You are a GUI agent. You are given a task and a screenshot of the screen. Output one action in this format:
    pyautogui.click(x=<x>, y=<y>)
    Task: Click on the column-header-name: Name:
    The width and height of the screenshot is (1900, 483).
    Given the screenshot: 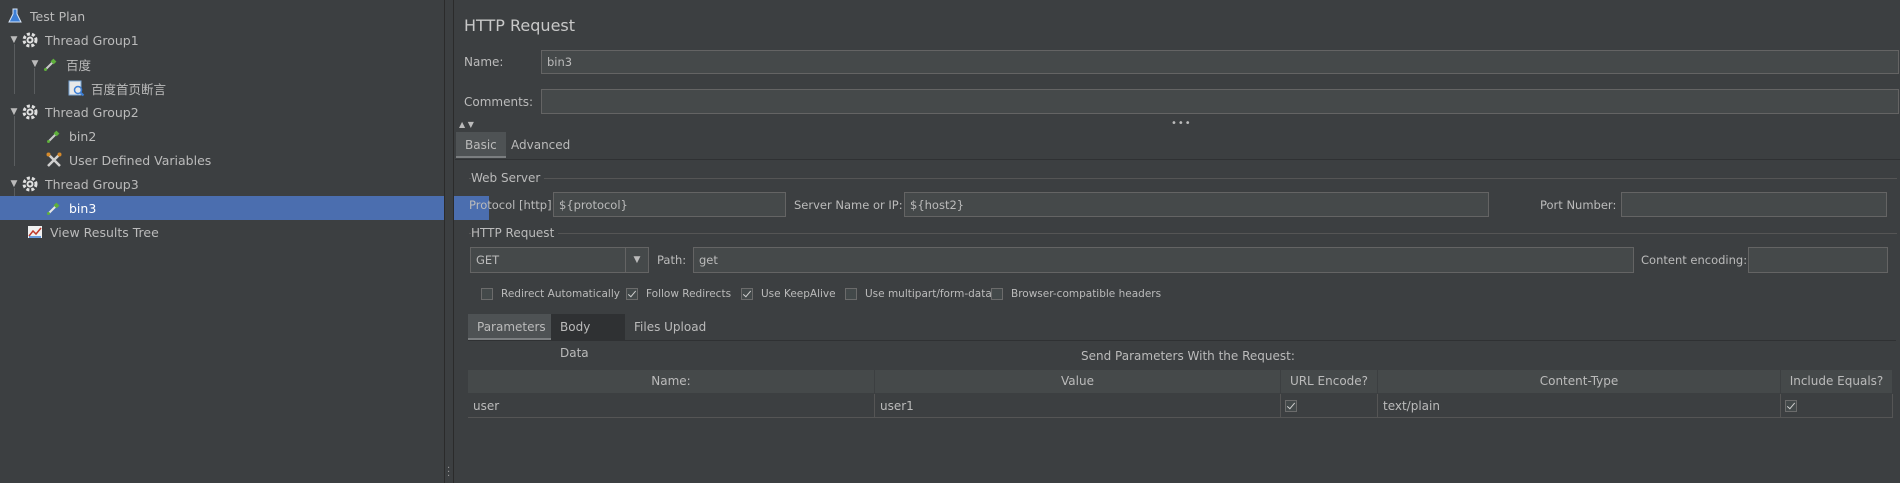 What is the action you would take?
    pyautogui.click(x=671, y=381)
    